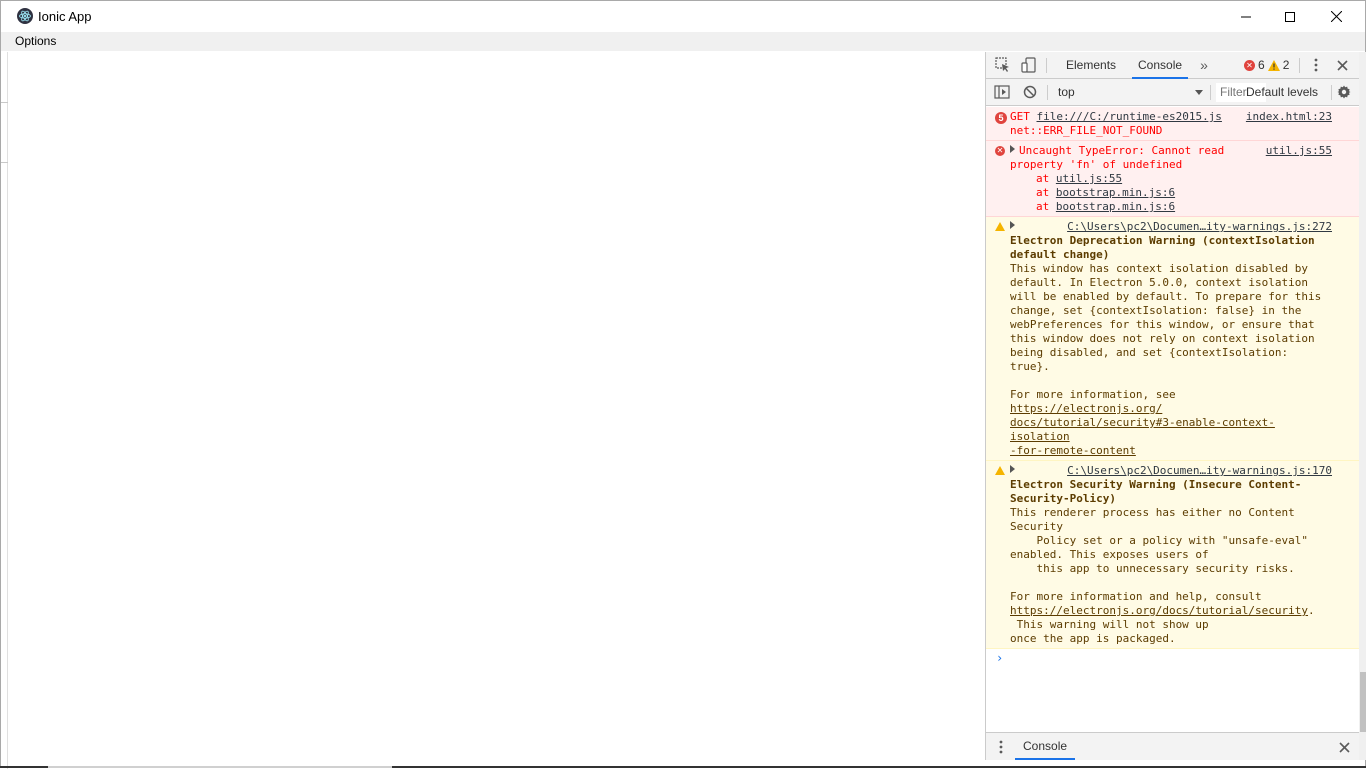  I want to click on minimize-icon, so click(1246, 16).